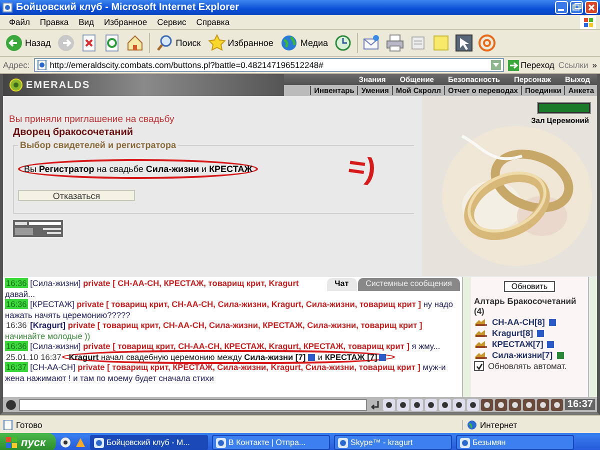  I want to click on restore-button, so click(576, 7).